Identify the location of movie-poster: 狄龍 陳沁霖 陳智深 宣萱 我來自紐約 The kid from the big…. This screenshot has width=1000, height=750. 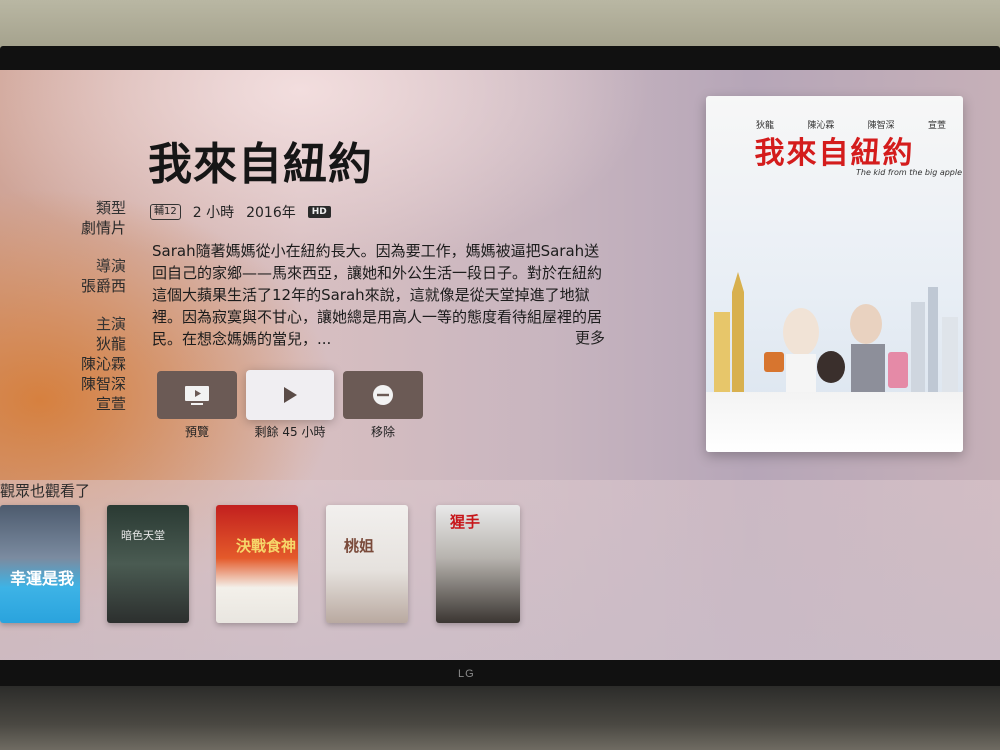
(834, 274).